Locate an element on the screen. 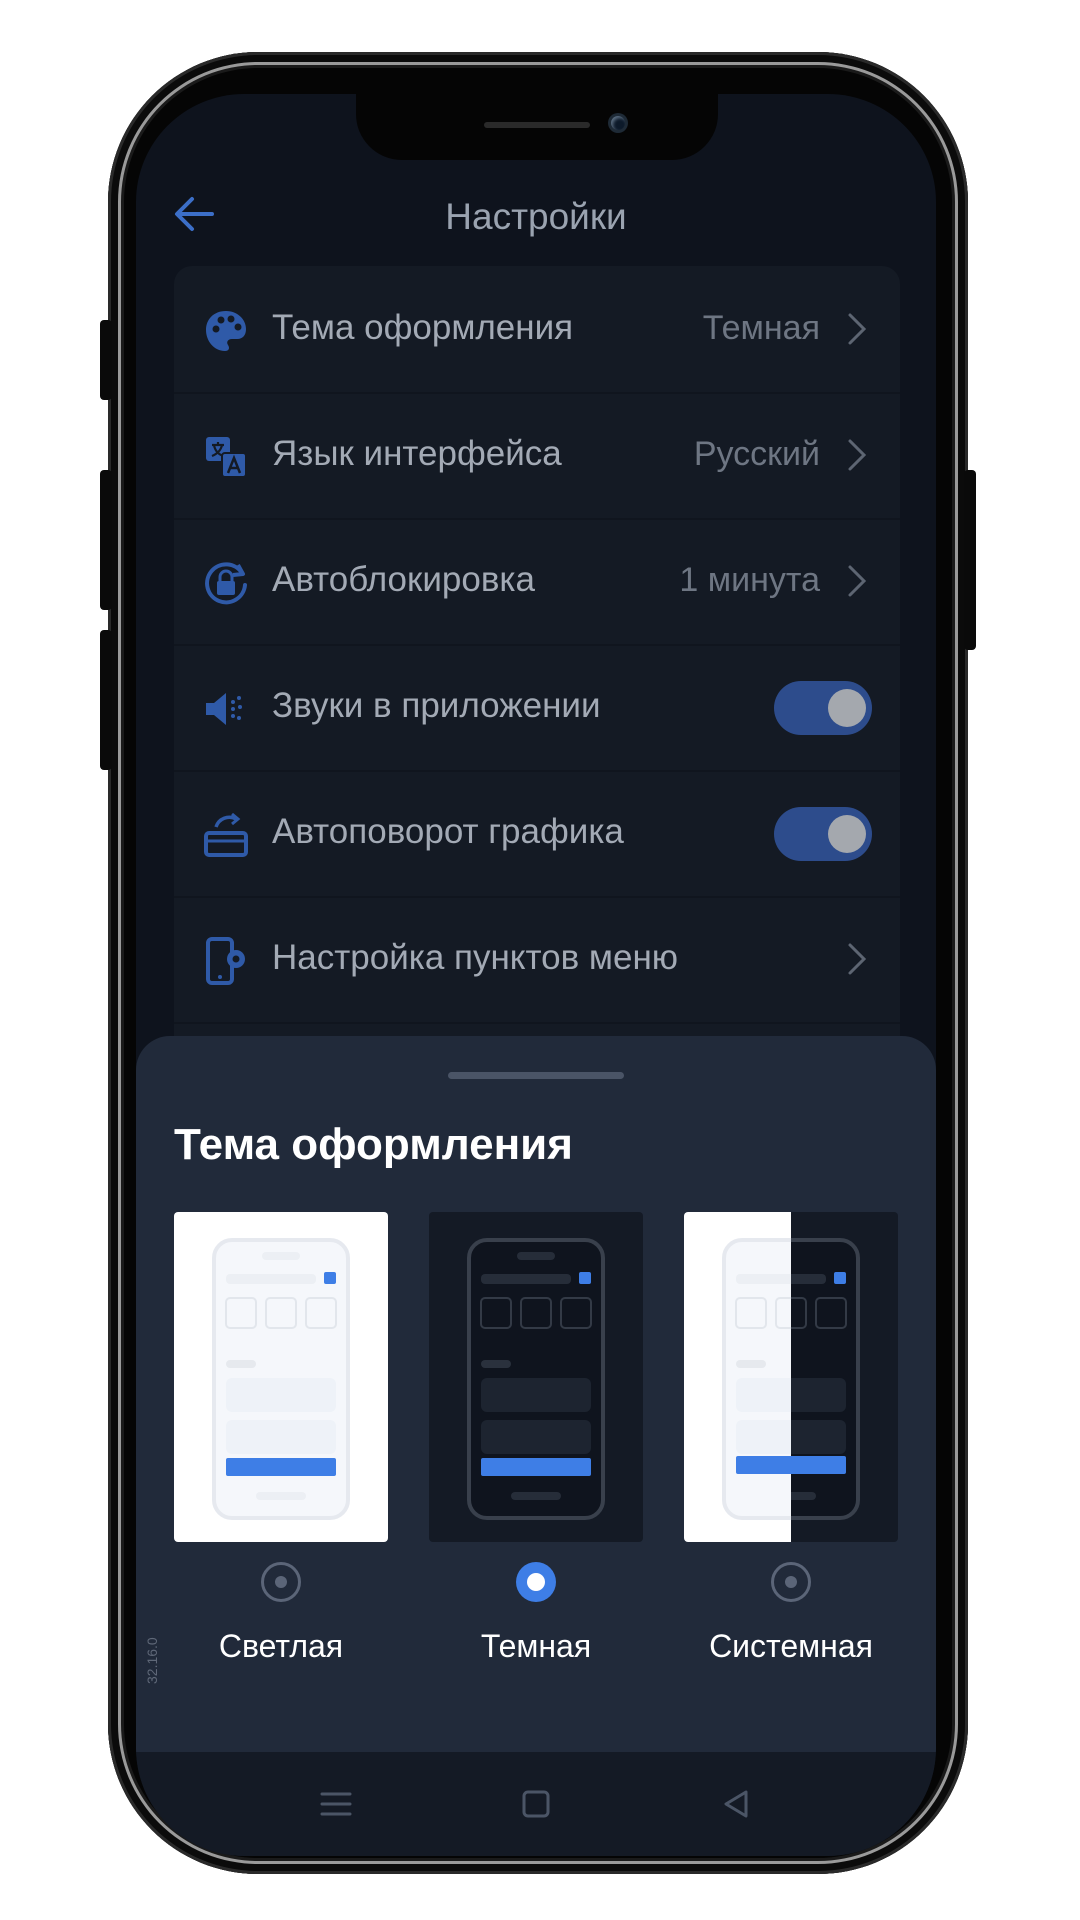 This screenshot has height=1920, width=1080. volume-up-button is located at coordinates (106, 360).